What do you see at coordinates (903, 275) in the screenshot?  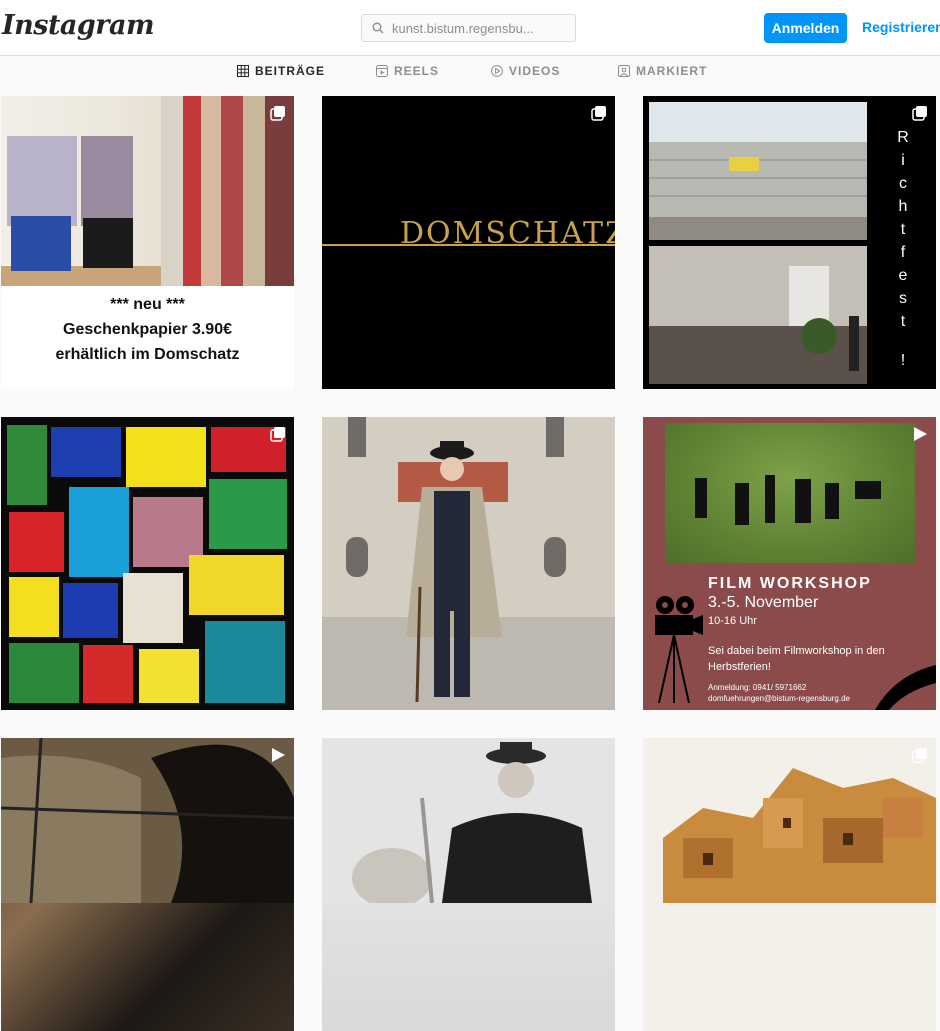 I see `letter: e` at bounding box center [903, 275].